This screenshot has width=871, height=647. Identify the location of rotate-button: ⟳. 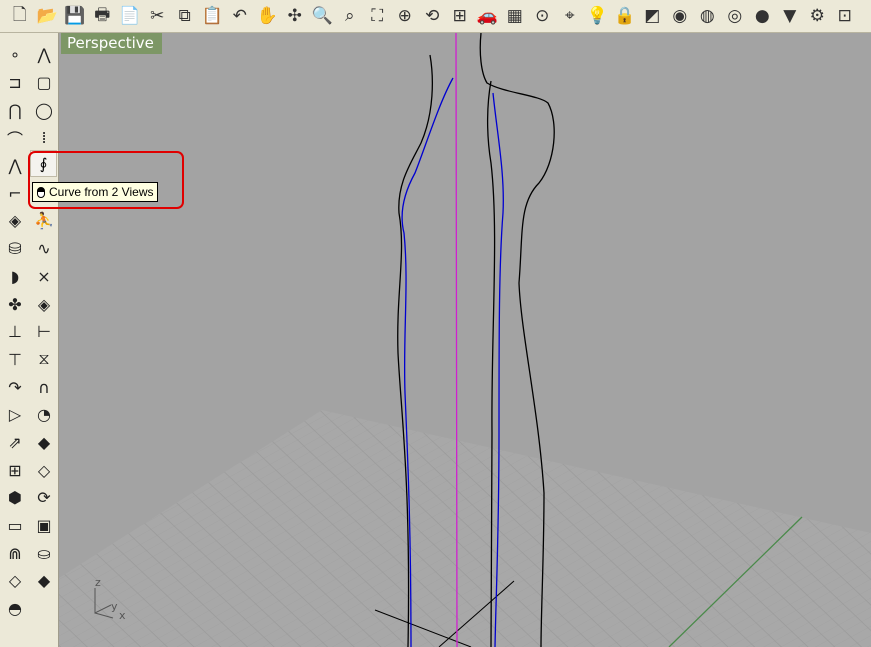
(44, 498).